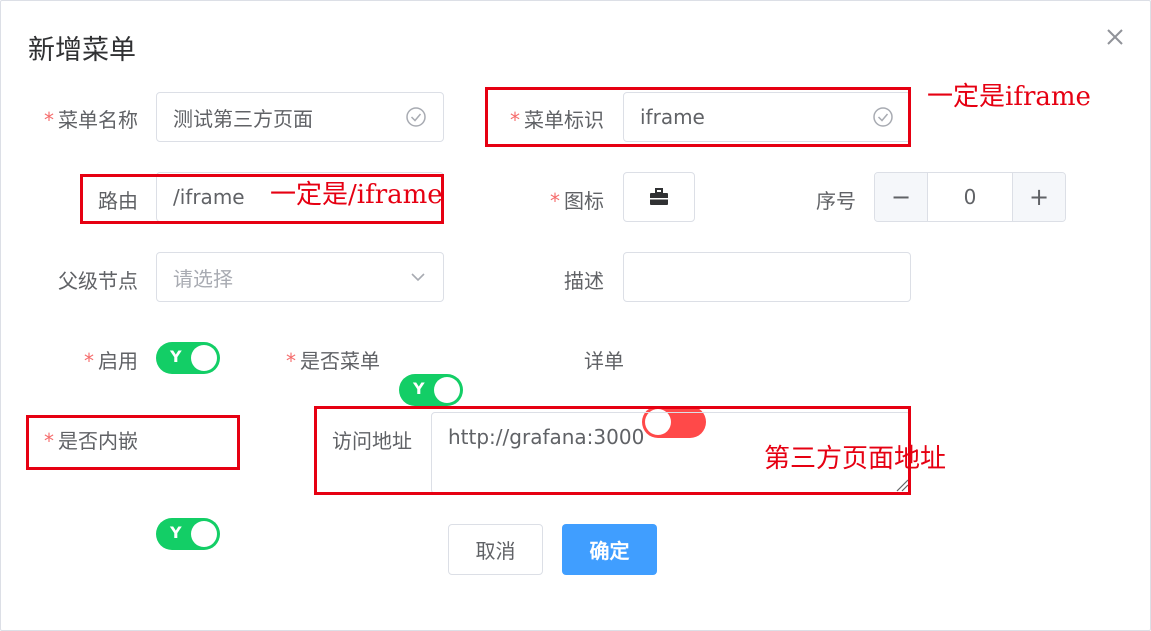  Describe the element at coordinates (495, 549) in the screenshot. I see `cancel-button: 取消` at that location.